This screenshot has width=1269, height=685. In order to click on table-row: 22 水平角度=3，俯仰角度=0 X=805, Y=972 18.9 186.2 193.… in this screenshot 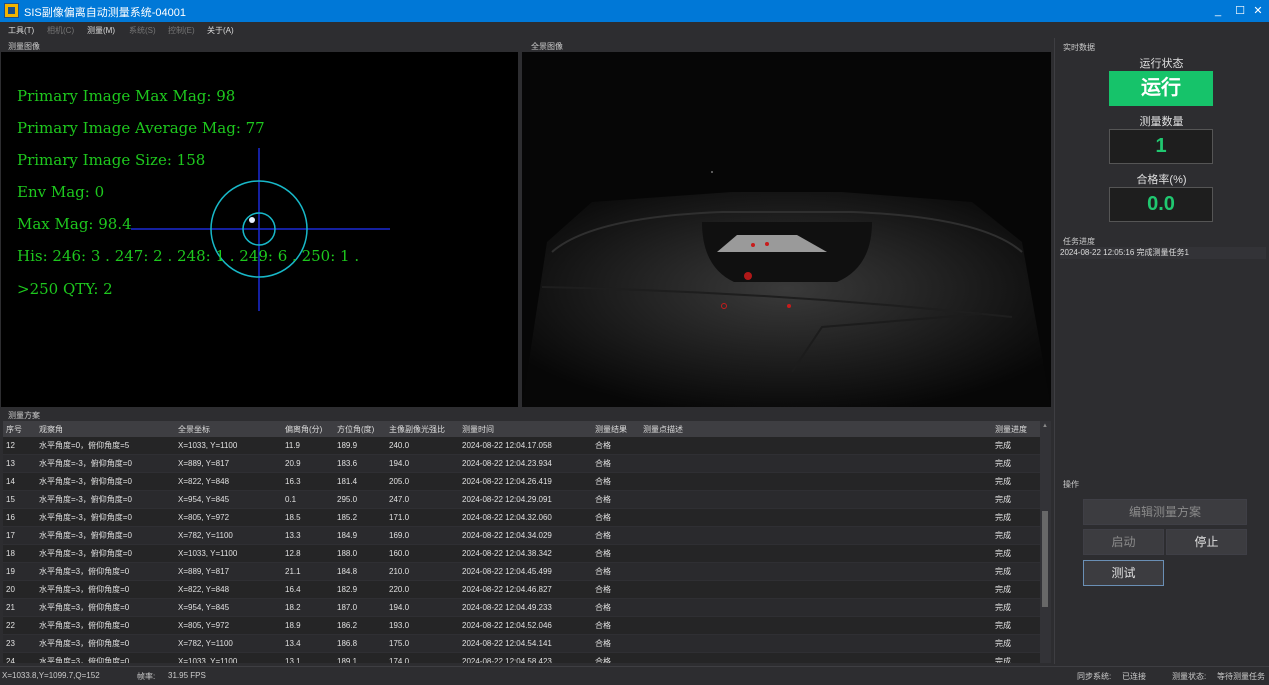, I will do `click(521, 625)`.